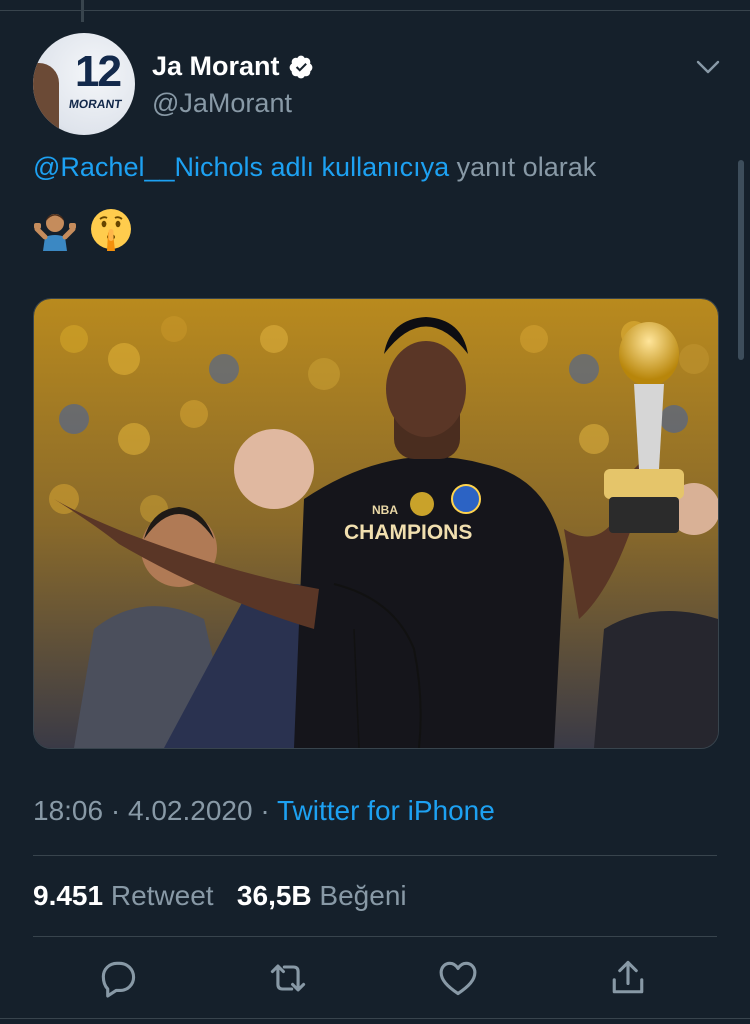 The width and height of the screenshot is (750, 1024). What do you see at coordinates (241, 167) in the screenshot?
I see `reply-mention-link: @Rachel__Nichols adlı kullanıcıya` at bounding box center [241, 167].